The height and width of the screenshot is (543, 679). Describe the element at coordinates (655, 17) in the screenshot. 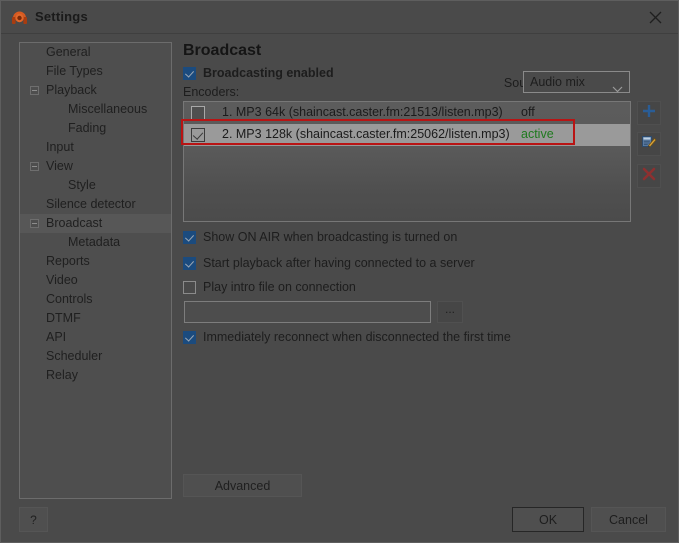

I see `close-icon` at that location.